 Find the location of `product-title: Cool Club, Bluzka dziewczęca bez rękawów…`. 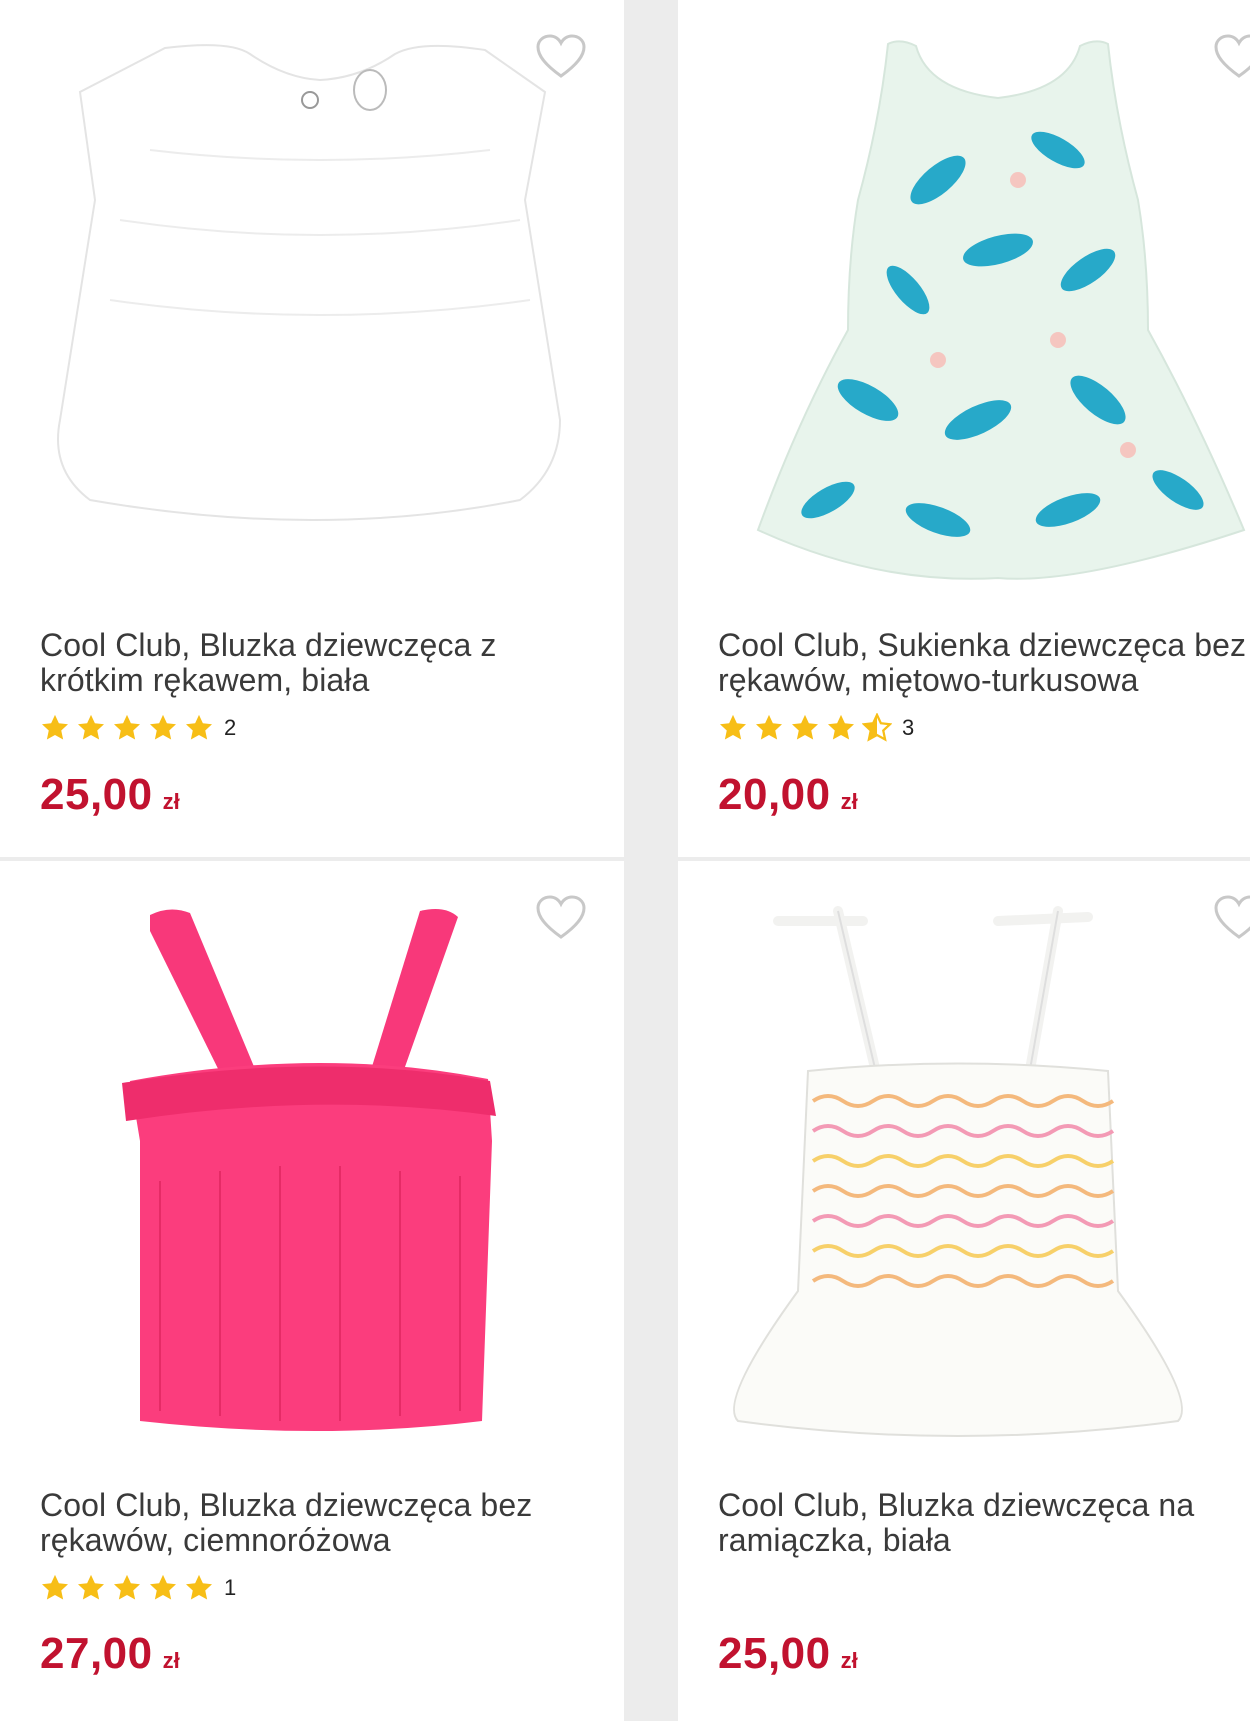

product-title: Cool Club, Bluzka dziewczęca bez rękawów… is located at coordinates (310, 1523).